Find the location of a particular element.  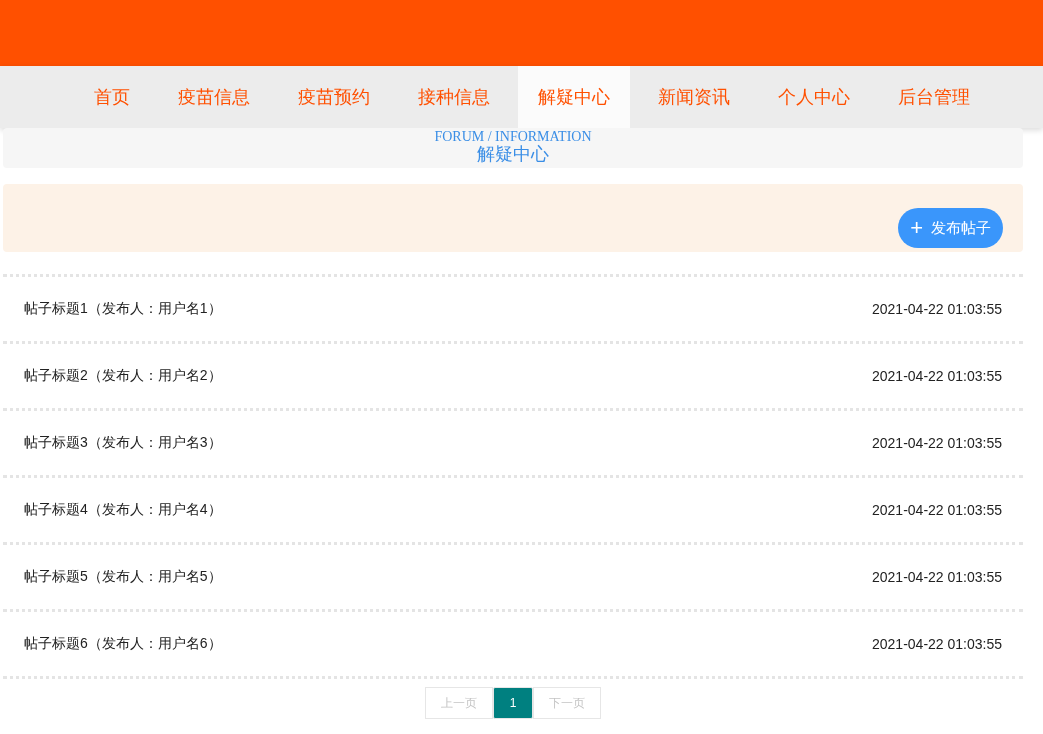

post-title: 帖子标题4（发布人：用户名4） is located at coordinates (123, 510).